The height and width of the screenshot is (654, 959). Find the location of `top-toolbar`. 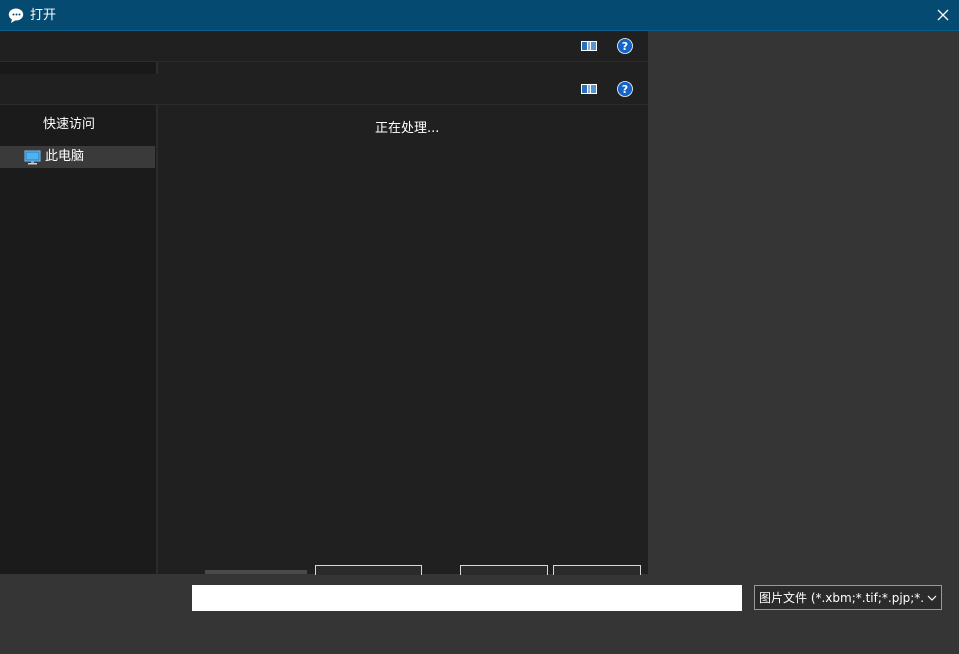

top-toolbar is located at coordinates (324, 46).